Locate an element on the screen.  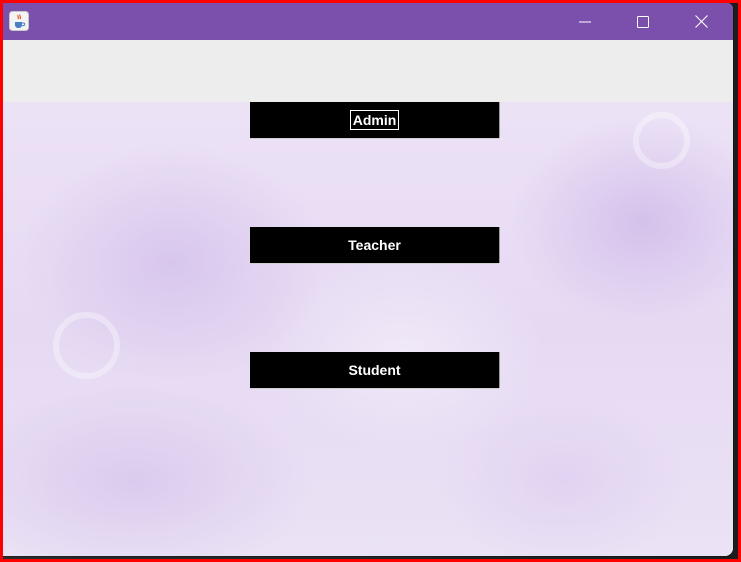
maximize-icon is located at coordinates (643, 21).